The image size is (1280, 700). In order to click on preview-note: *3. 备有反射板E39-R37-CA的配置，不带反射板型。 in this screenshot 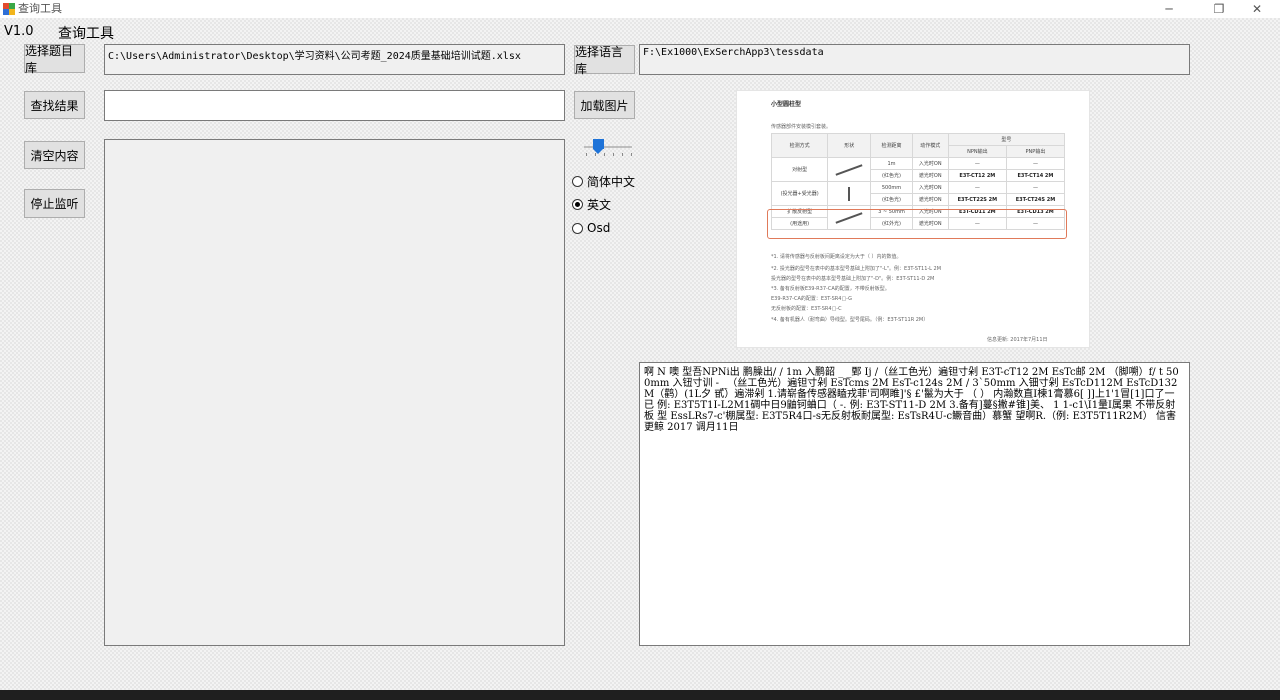, I will do `click(830, 289)`.